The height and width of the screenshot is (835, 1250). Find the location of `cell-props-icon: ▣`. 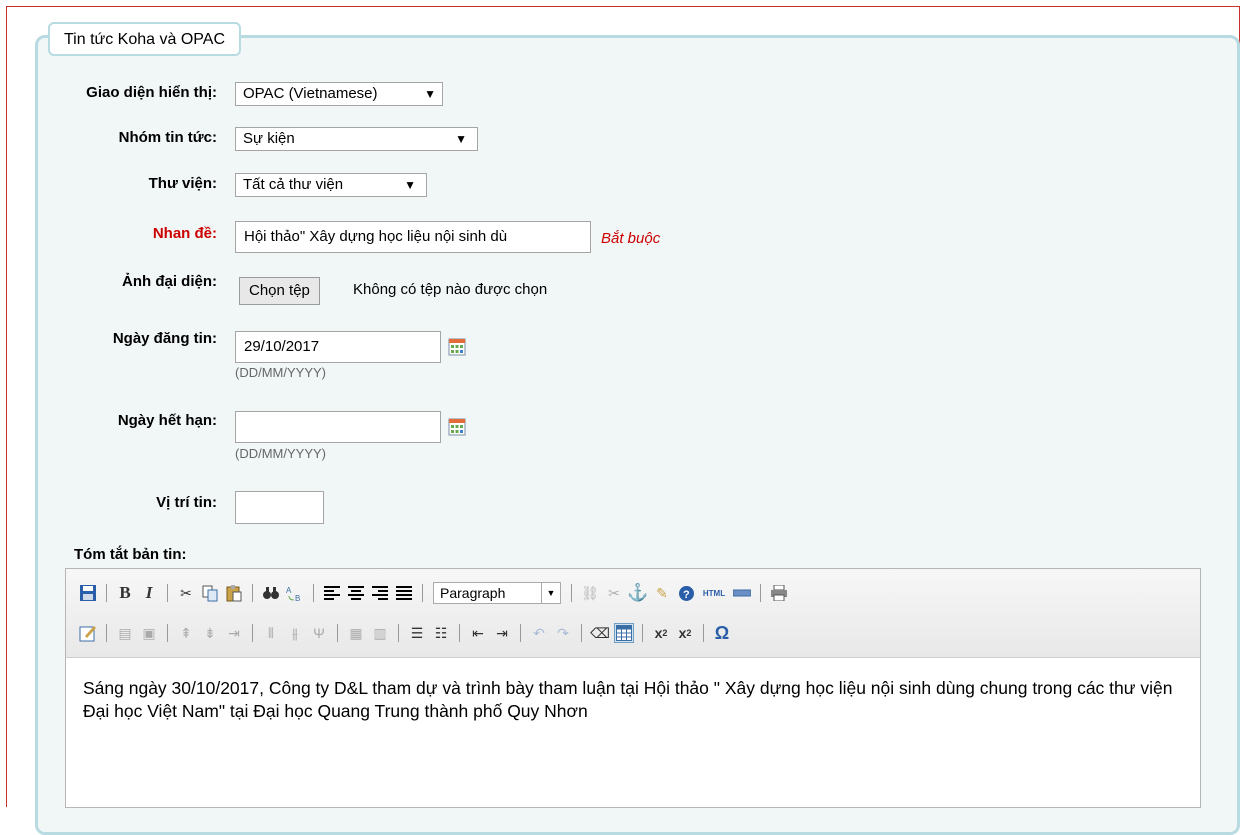

cell-props-icon: ▣ is located at coordinates (149, 633).